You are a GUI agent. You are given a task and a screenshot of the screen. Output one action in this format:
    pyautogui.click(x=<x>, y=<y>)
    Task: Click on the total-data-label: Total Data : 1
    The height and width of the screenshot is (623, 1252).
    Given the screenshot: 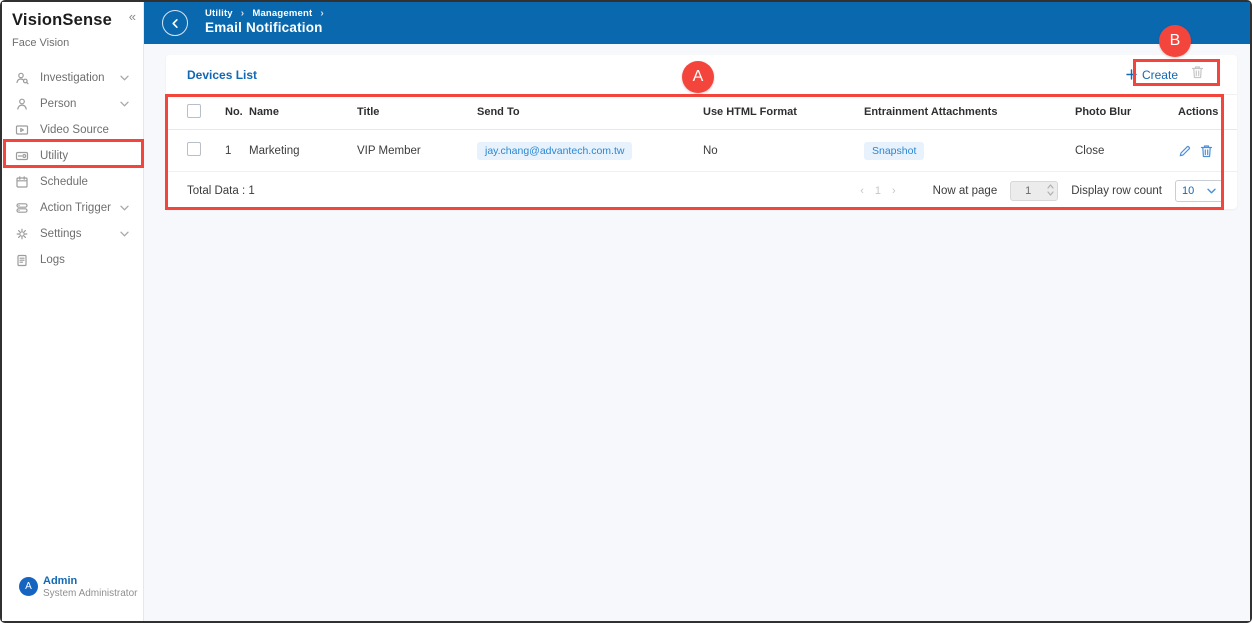 What is the action you would take?
    pyautogui.click(x=221, y=190)
    